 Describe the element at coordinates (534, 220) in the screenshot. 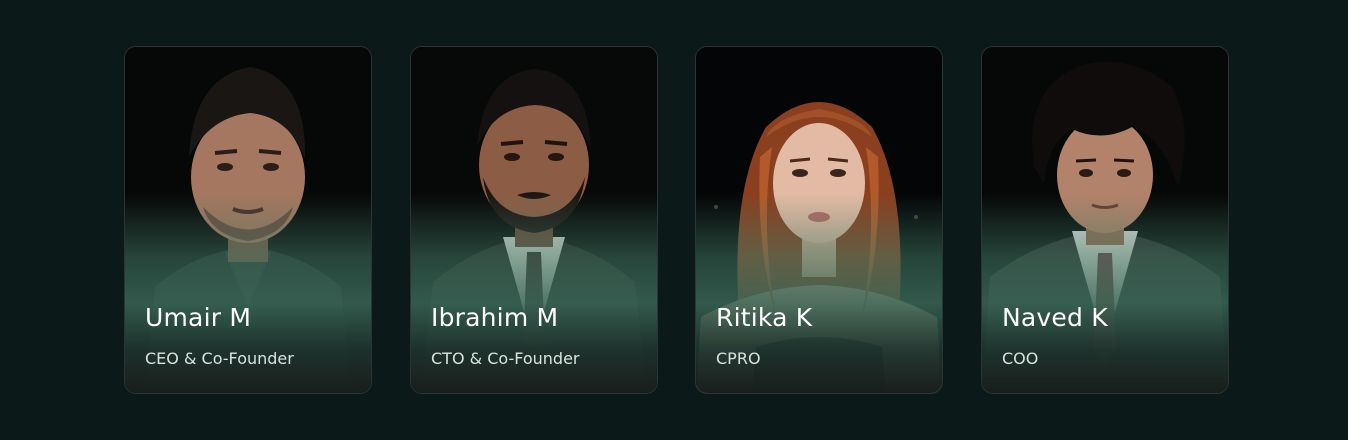

I see `team-card-ibrahim: Ibrahim M CTO & Co-Founder` at that location.